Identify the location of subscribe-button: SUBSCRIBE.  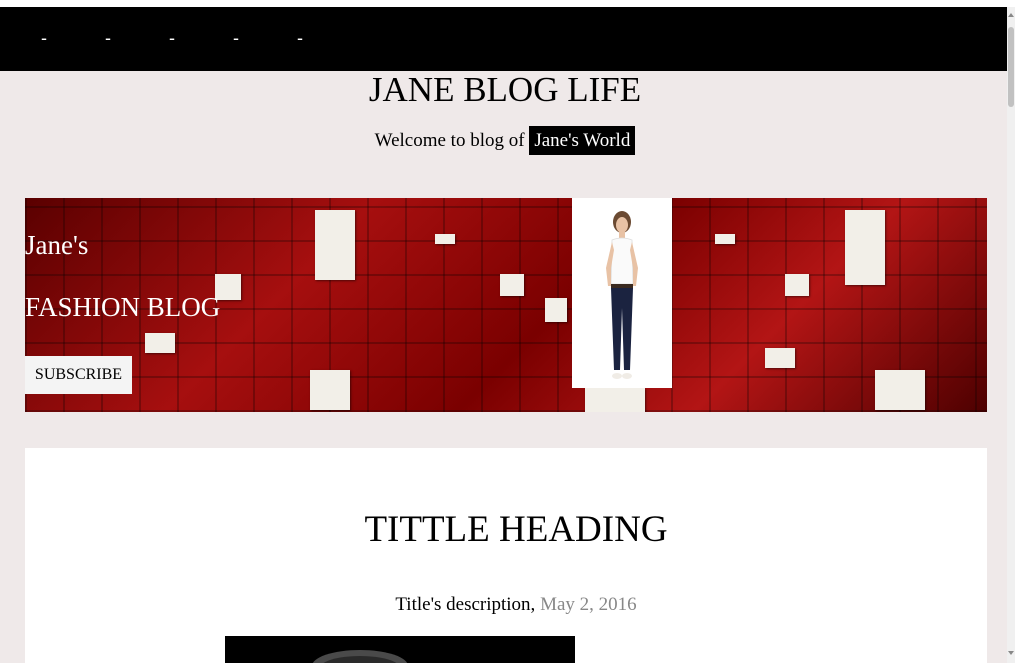
(78, 375).